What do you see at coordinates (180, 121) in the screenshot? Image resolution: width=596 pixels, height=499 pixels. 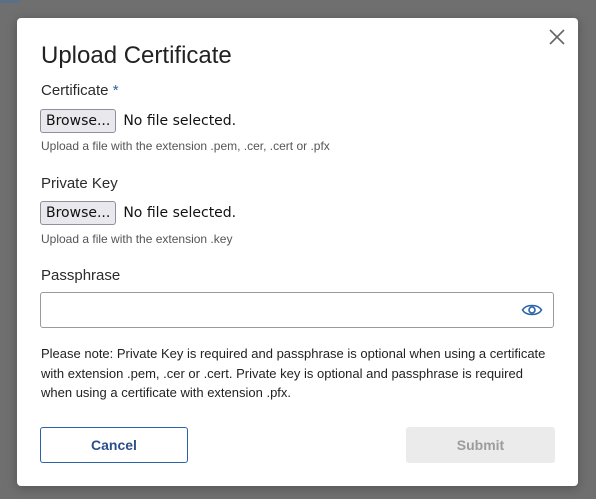 I see `certificate-file-status: No file selected.` at bounding box center [180, 121].